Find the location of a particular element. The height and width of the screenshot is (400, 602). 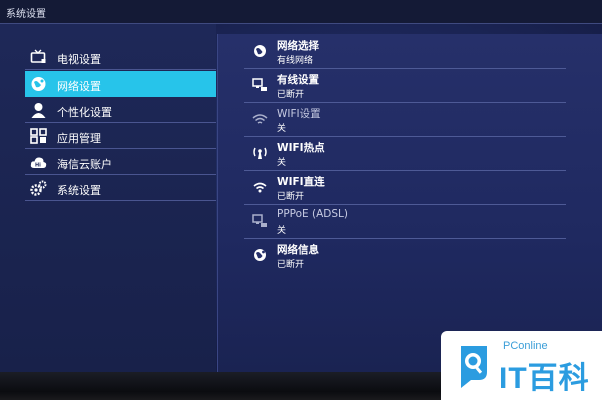

setting-network-selection: 网络选择 有线网络 is located at coordinates (405, 52).